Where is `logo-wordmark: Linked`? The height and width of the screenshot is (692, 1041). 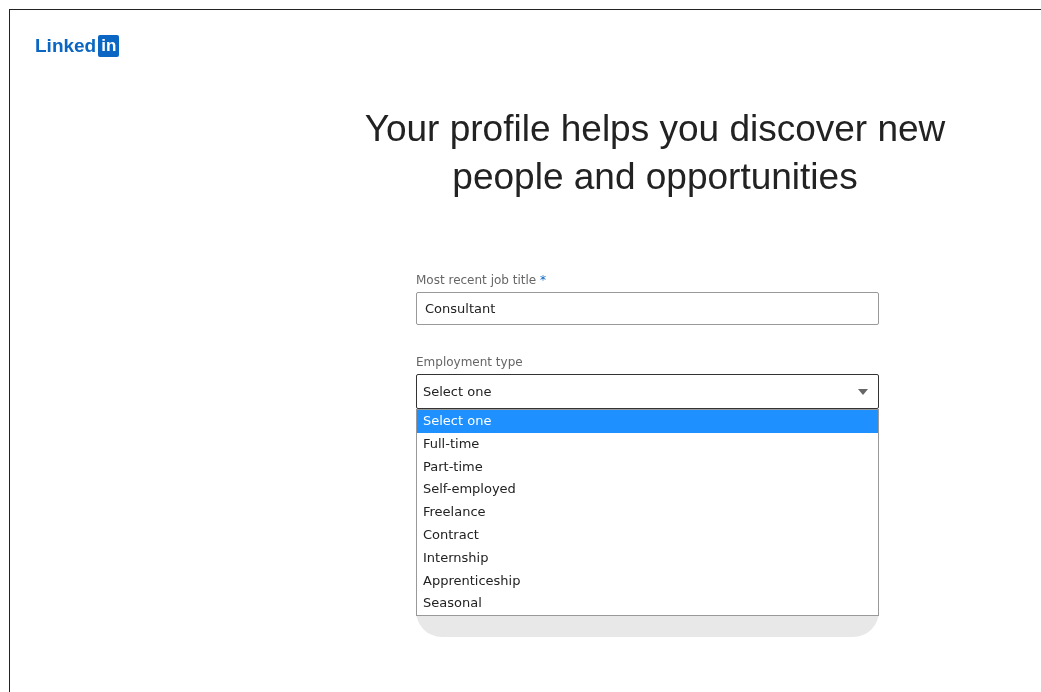
logo-wordmark: Linked is located at coordinates (66, 46).